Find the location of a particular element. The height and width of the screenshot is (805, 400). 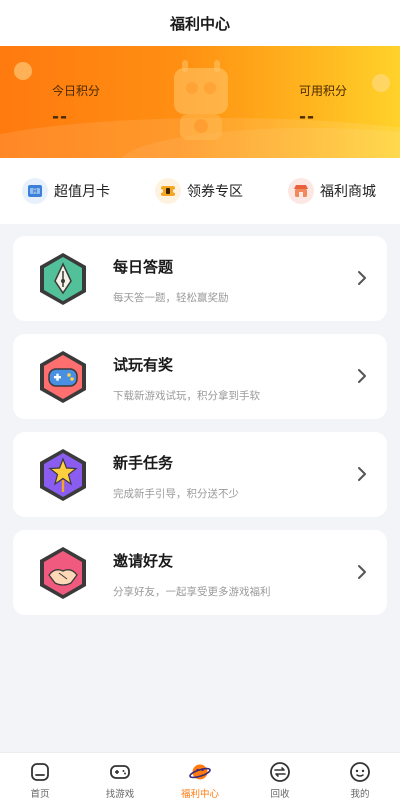

shop-icon is located at coordinates (301, 191).